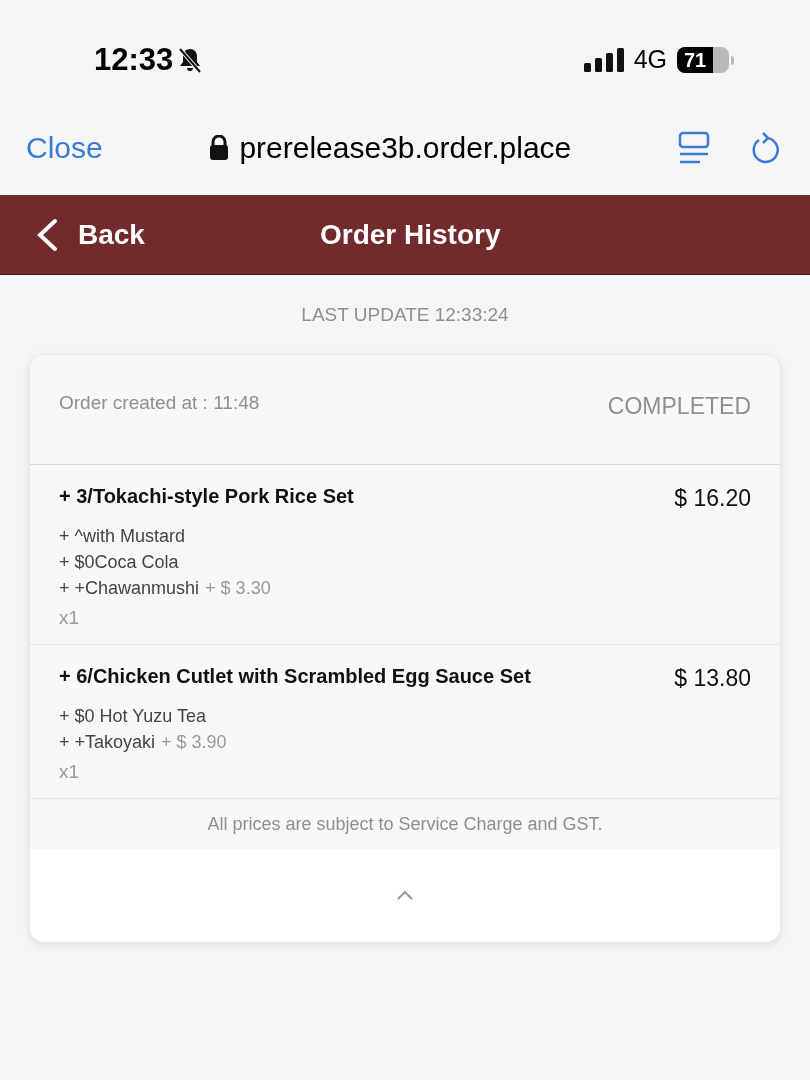  I want to click on bell-muted-icon, so click(190, 60).